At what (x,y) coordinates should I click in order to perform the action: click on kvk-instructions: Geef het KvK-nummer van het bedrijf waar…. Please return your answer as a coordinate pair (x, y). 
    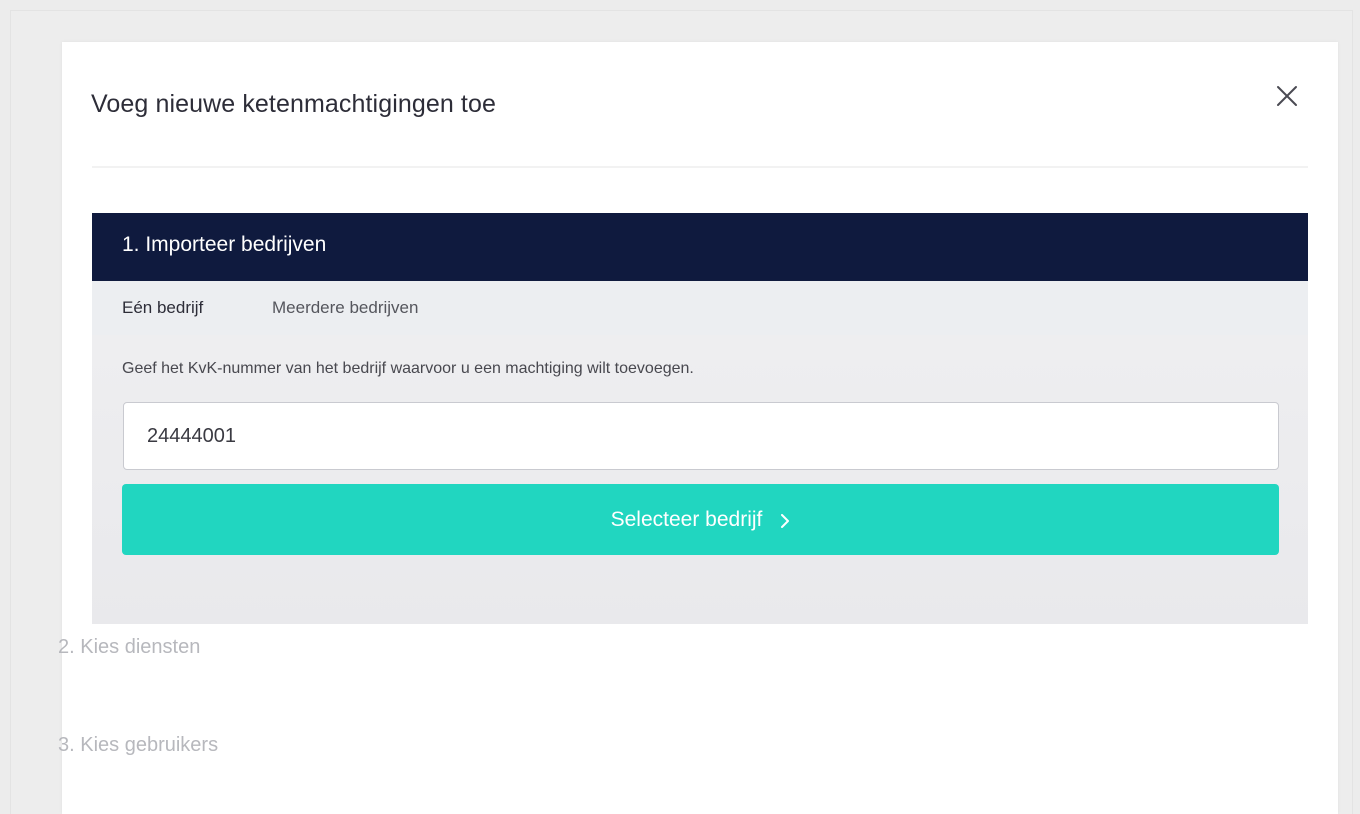
    Looking at the image, I should click on (408, 368).